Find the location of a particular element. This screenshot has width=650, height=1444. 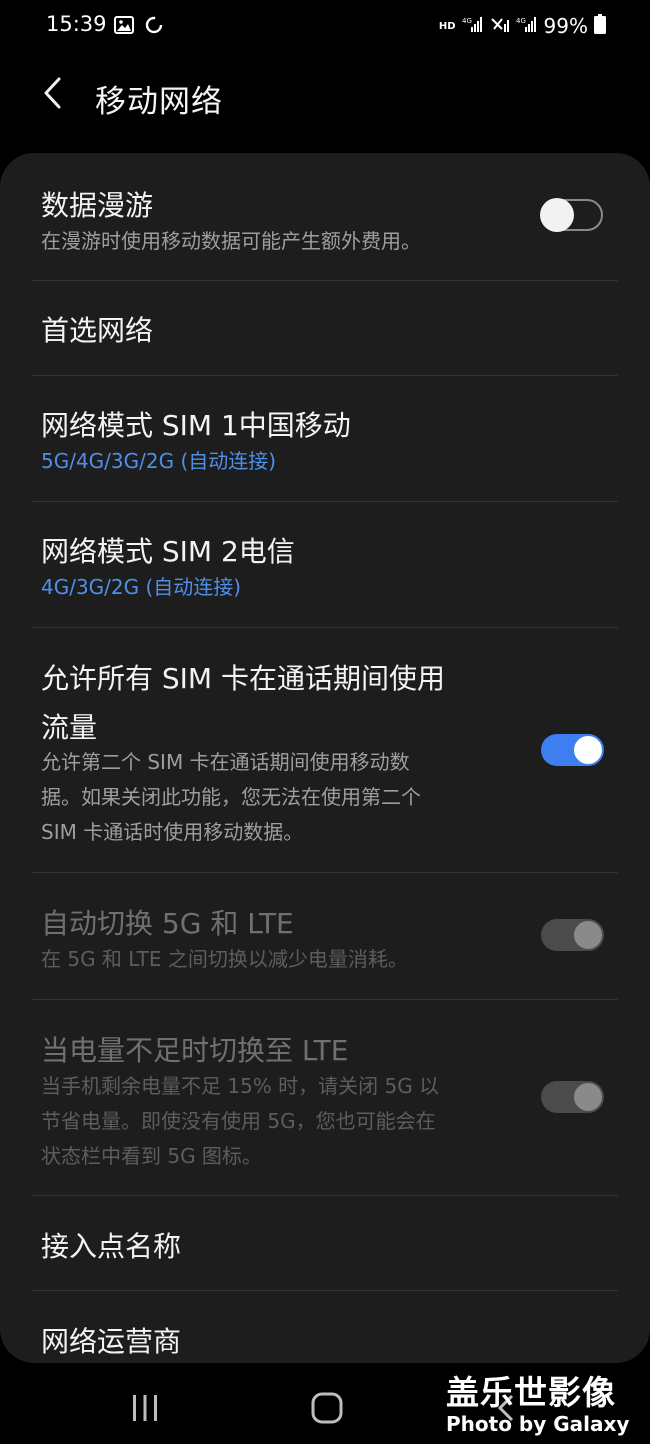

data-roaming-toggle is located at coordinates (571, 215).